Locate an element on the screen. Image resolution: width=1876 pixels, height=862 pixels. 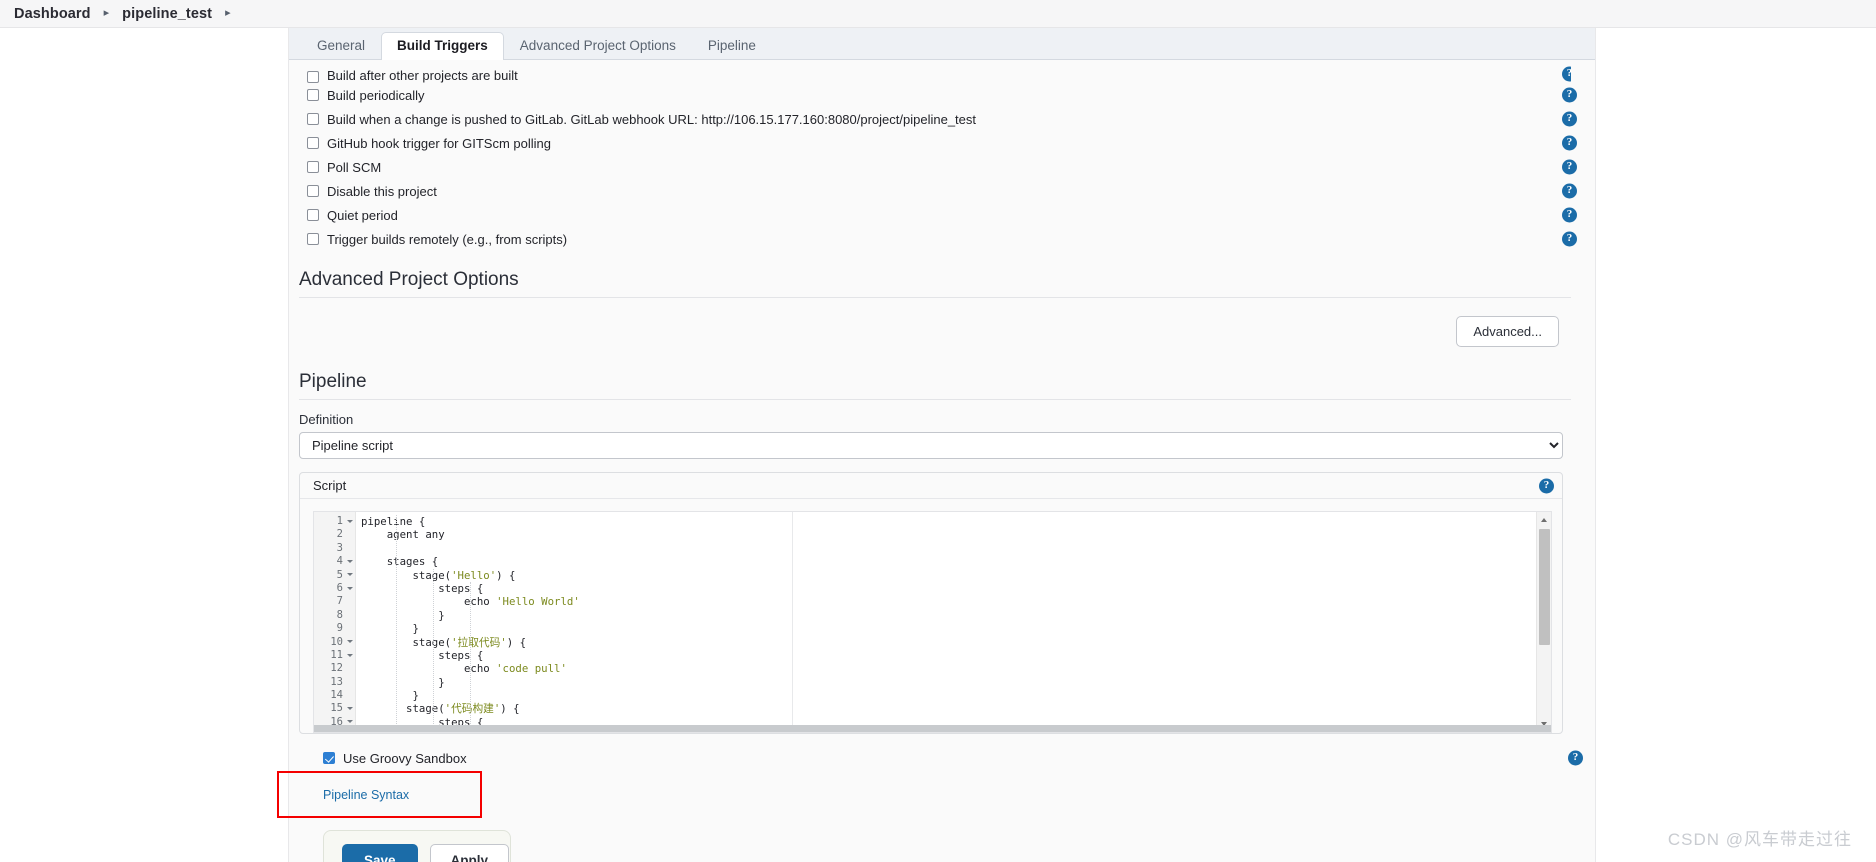
checkbox-quiet-period is located at coordinates (313, 215).